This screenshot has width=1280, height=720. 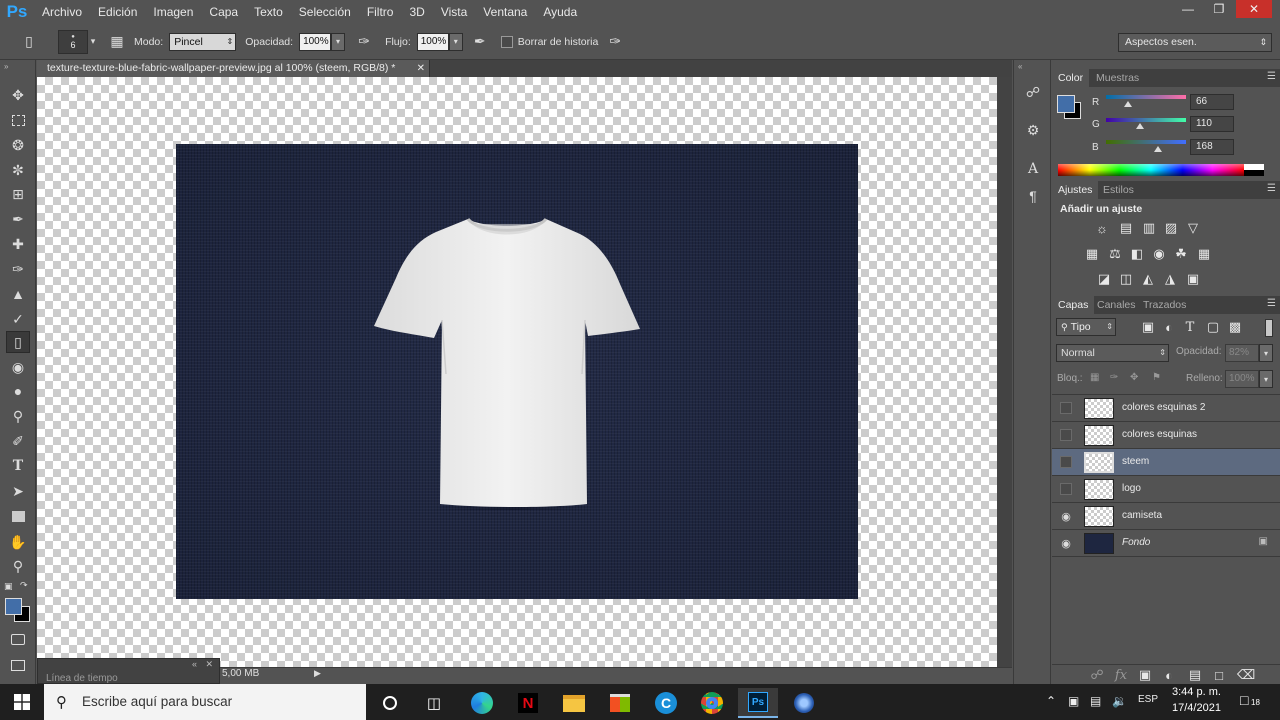 I want to click on properties-panel-icon: ⚙, so click(x=1033, y=130).